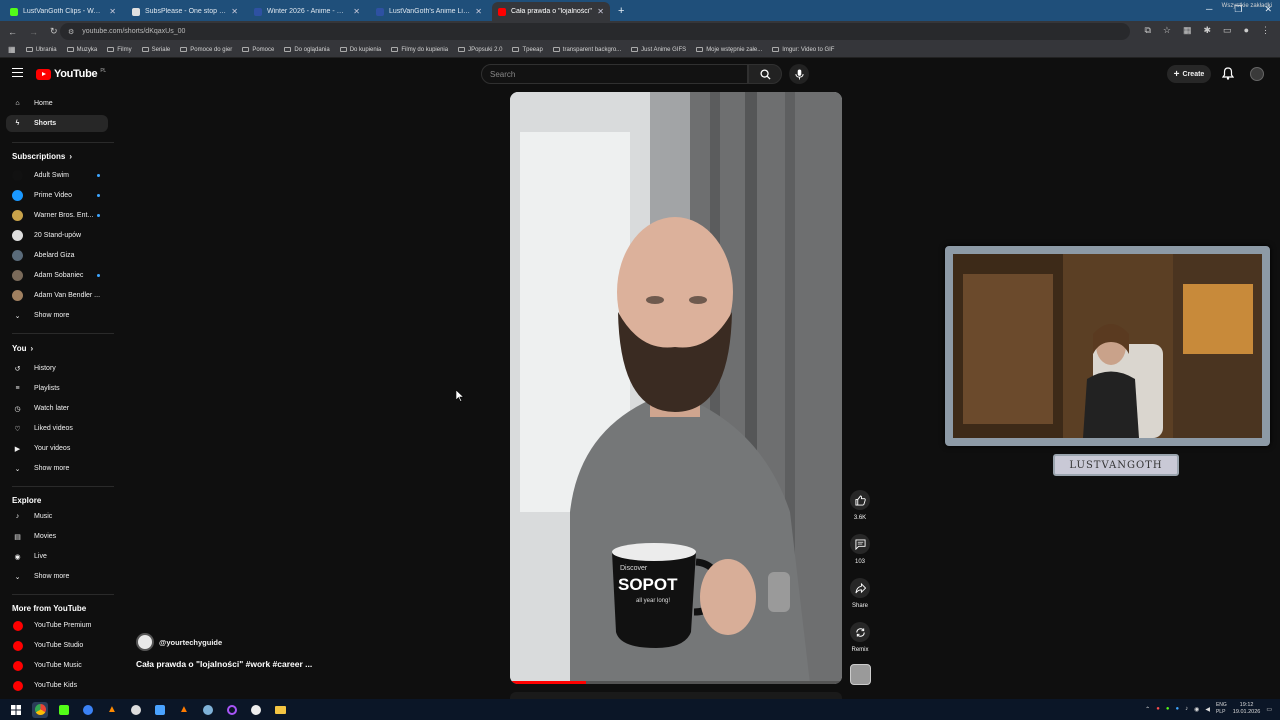 The image size is (1280, 720). I want to click on sidebar-item: ⌂ Home, so click(57, 103).